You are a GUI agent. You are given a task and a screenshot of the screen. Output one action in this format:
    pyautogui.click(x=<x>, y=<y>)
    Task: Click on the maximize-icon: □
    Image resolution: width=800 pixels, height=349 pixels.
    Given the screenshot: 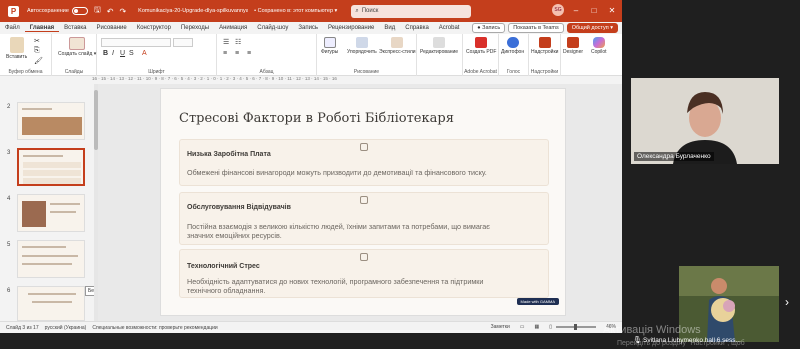 What is the action you would take?
    pyautogui.click(x=594, y=10)
    